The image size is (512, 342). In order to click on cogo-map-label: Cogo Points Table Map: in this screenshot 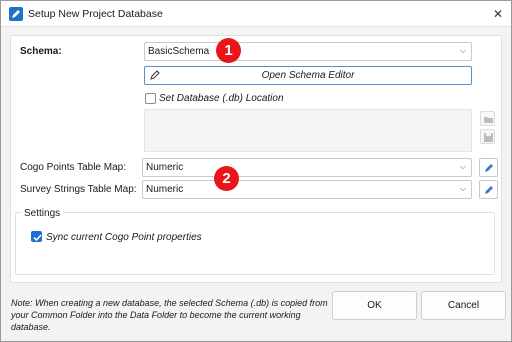, I will do `click(73, 167)`.